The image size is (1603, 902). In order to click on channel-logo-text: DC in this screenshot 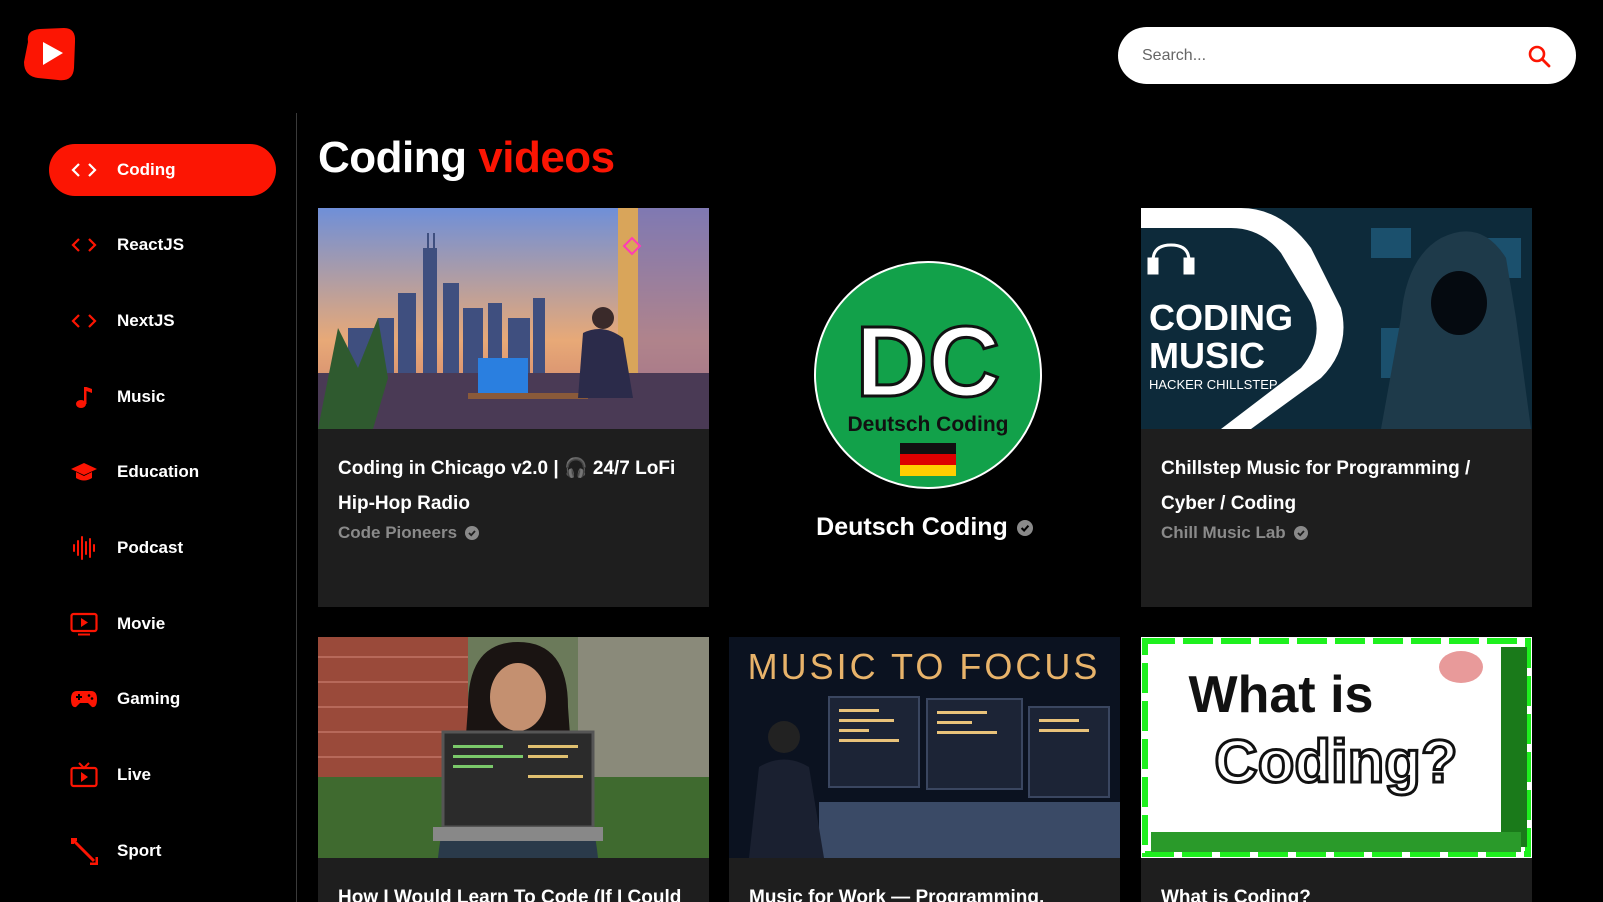, I will do `click(928, 362)`.